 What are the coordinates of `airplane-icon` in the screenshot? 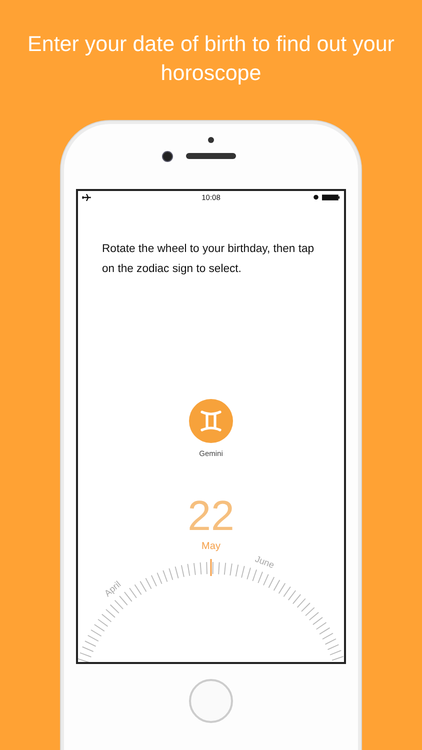 It's located at (86, 197).